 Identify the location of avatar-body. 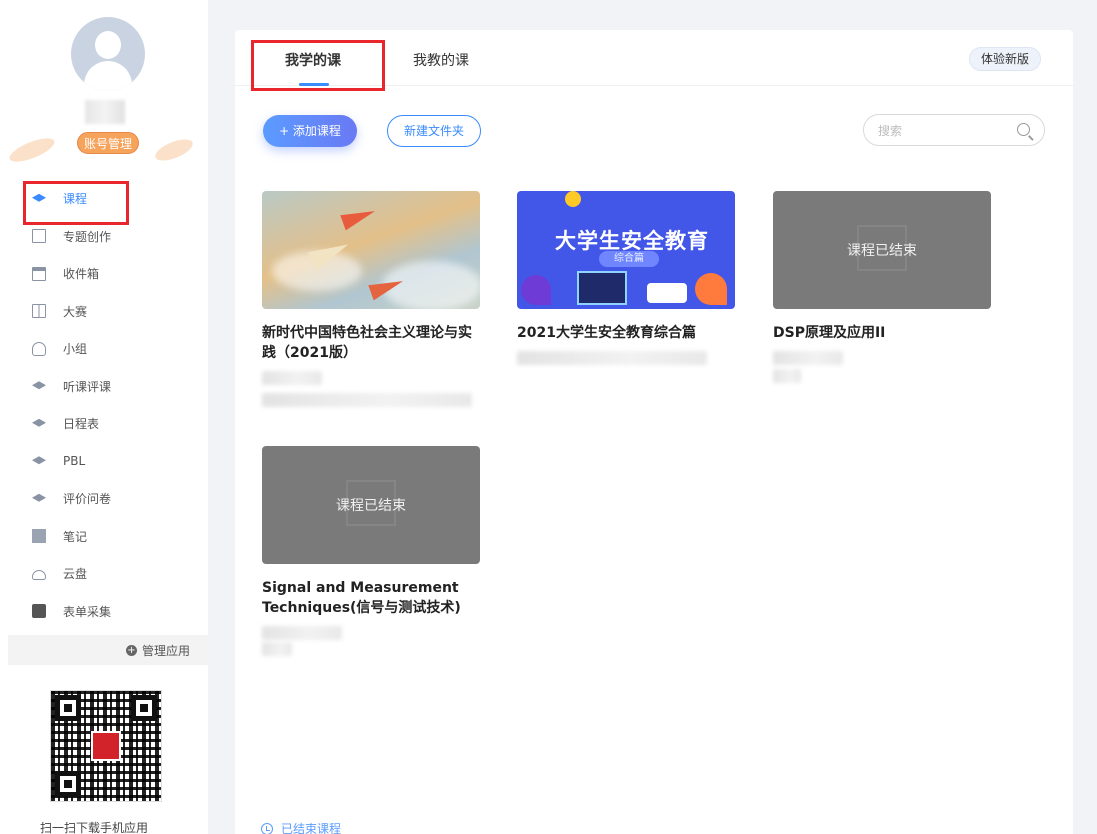
(108, 76).